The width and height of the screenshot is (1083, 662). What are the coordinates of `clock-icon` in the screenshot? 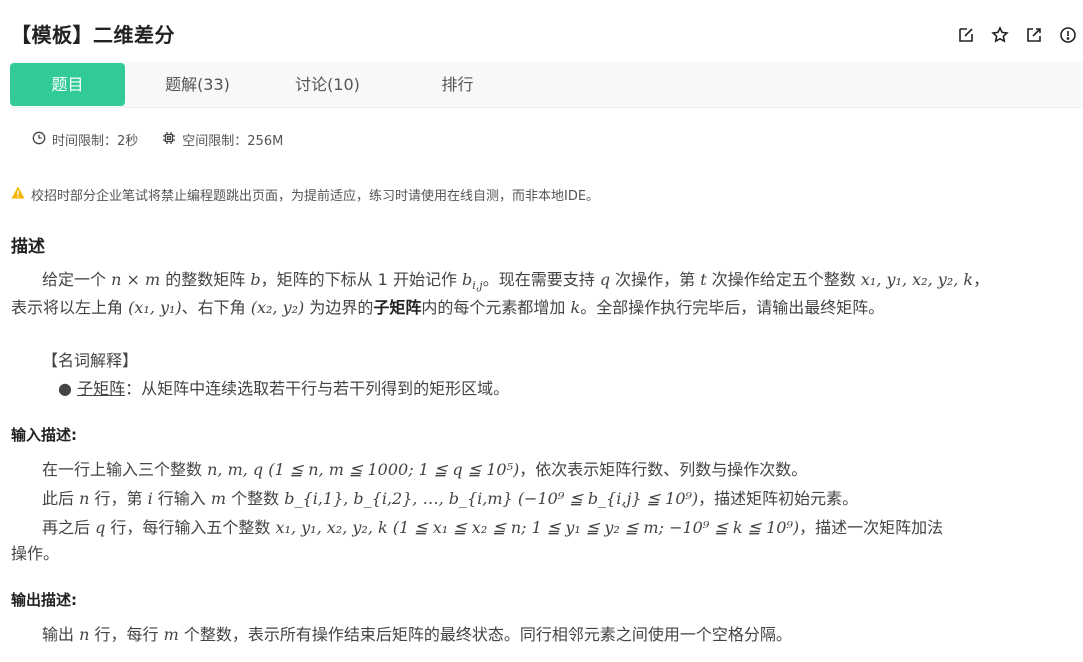 It's located at (39, 140).